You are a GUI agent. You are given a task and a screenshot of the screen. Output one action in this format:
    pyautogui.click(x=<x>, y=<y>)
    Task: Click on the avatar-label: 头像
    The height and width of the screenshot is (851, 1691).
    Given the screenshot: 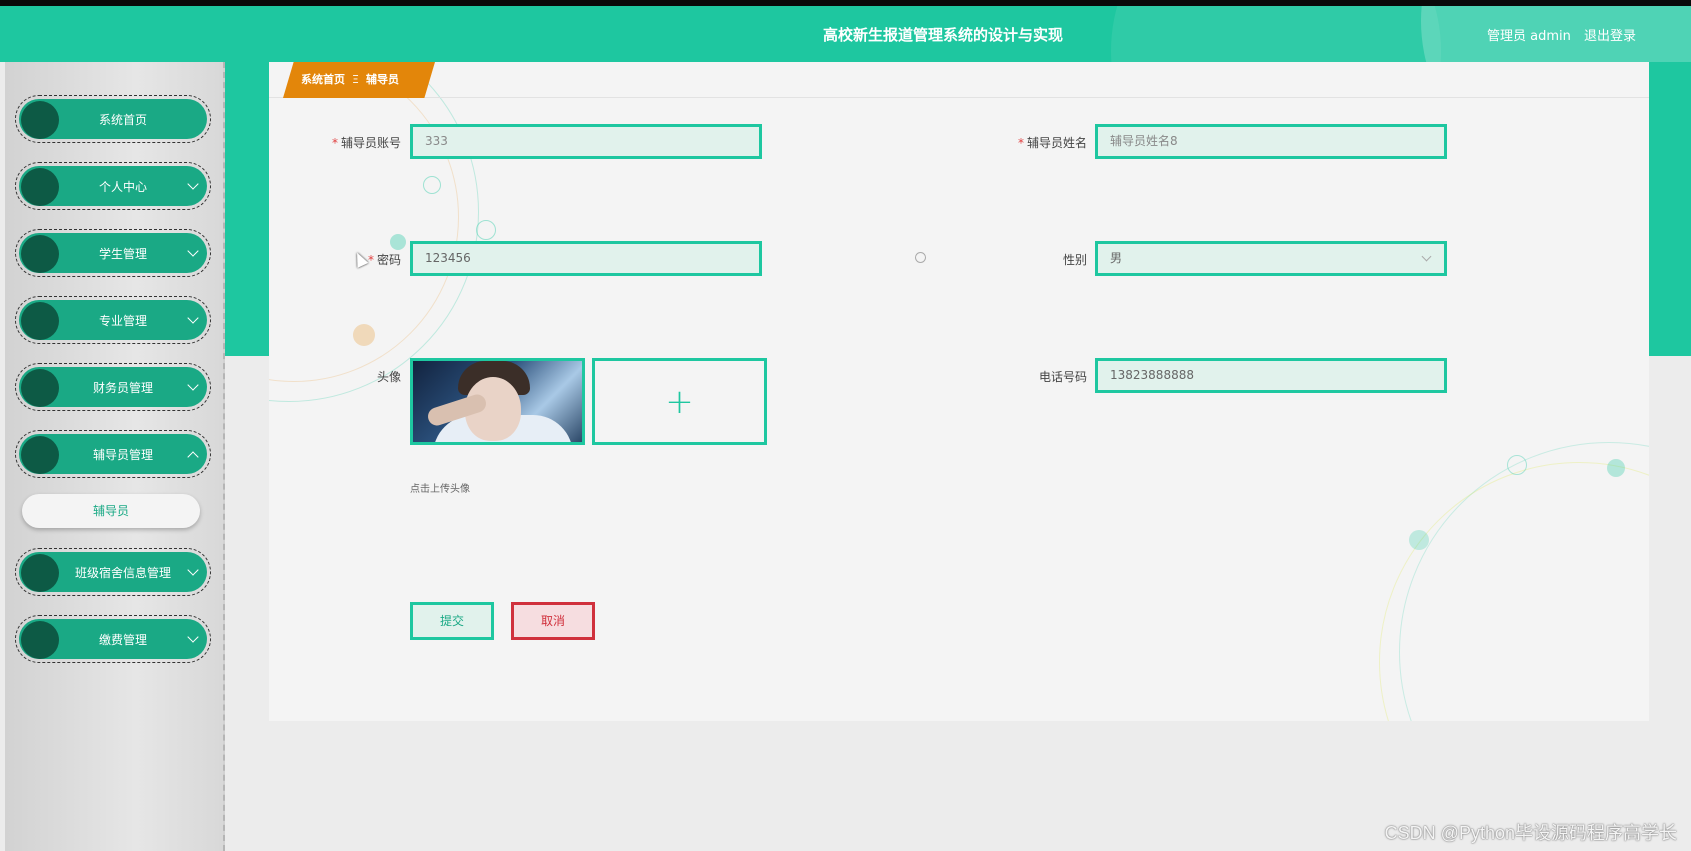 What is the action you would take?
    pyautogui.click(x=388, y=377)
    